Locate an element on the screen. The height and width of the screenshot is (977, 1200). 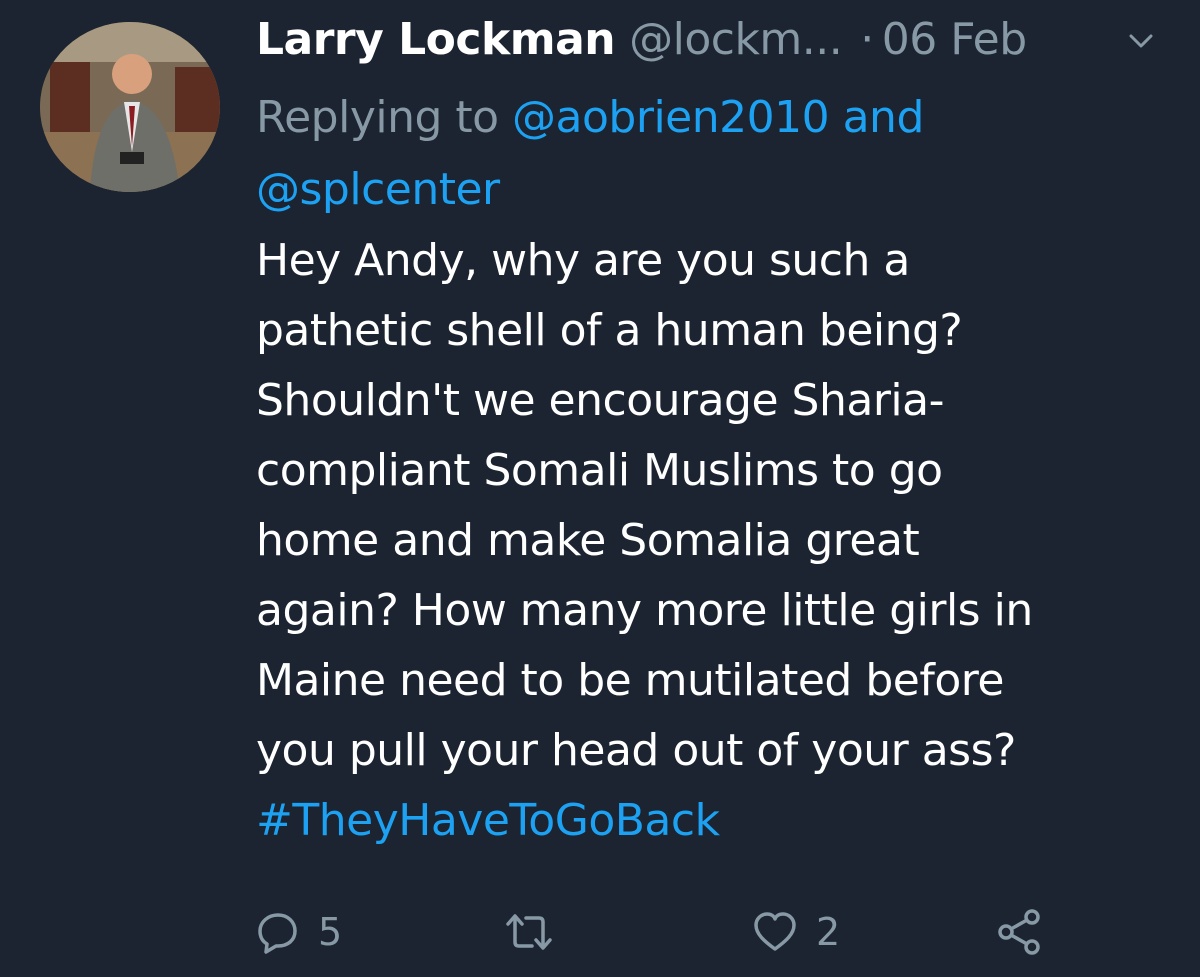
tweet-date: 06 Feb is located at coordinates (954, 39).